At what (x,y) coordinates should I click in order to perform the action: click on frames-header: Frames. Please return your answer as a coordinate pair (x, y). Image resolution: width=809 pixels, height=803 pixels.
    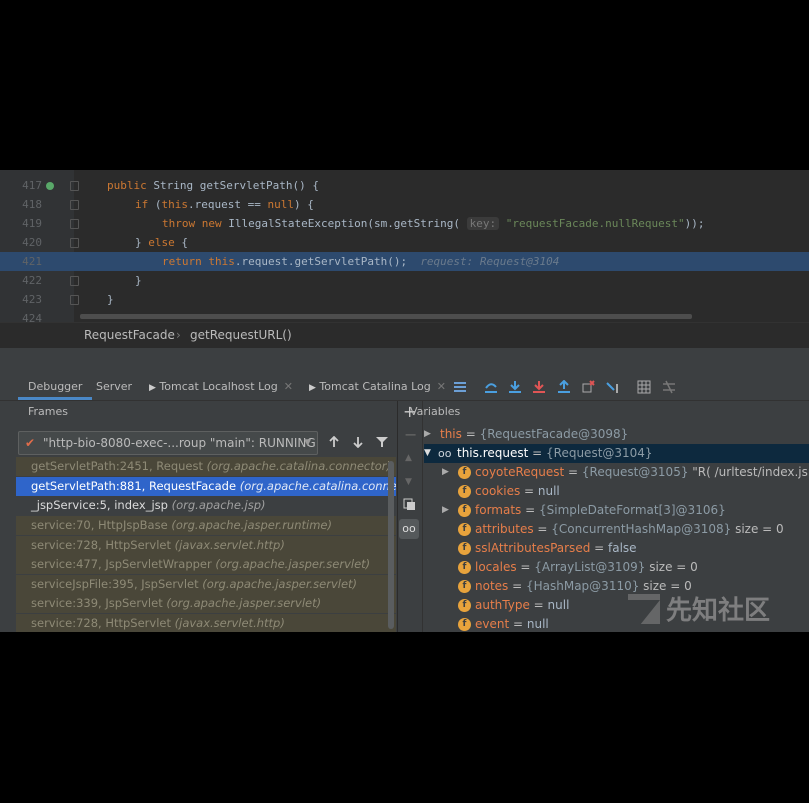
    Looking at the image, I should click on (48, 411).